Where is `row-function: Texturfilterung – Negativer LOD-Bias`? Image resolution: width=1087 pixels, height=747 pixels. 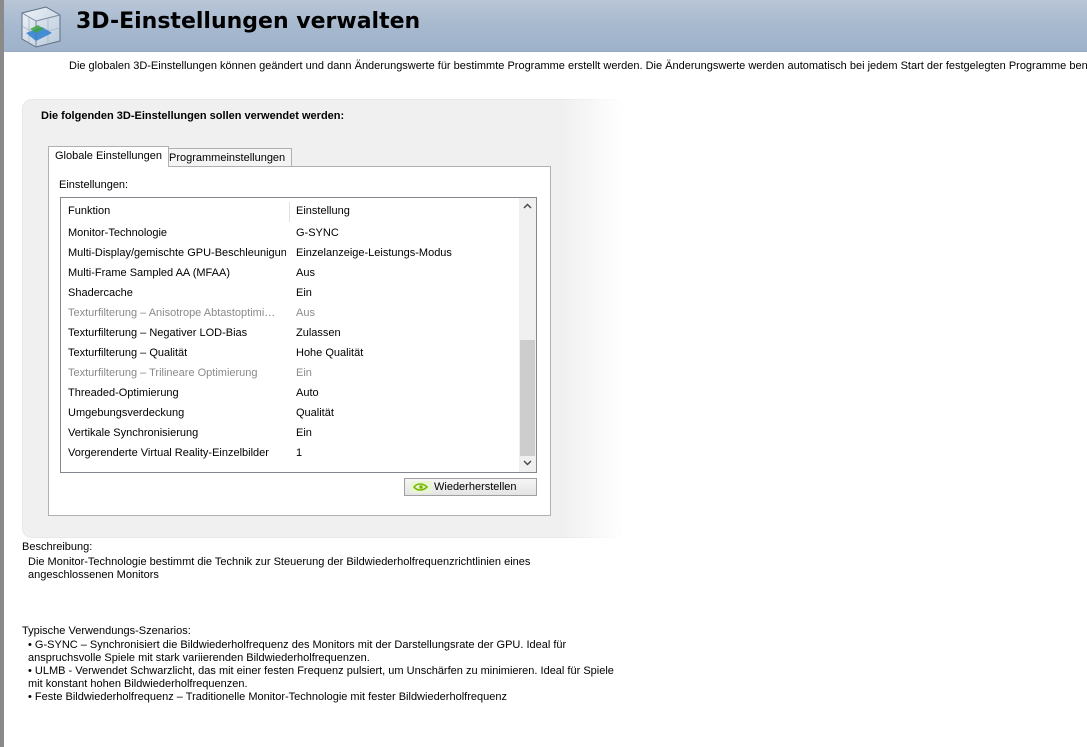
row-function: Texturfilterung – Negativer LOD-Bias is located at coordinates (158, 333).